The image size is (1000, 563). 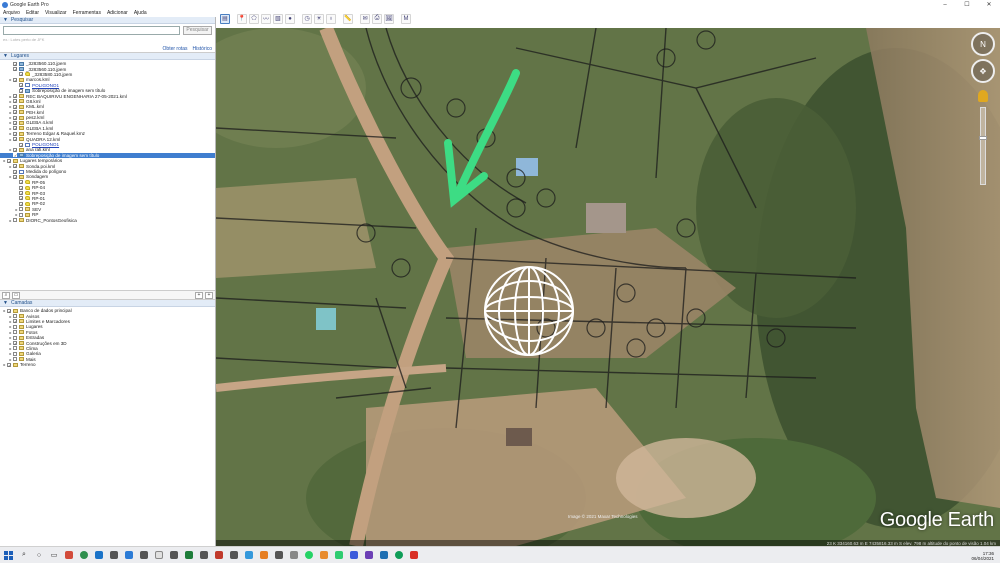 What do you see at coordinates (140, 13) in the screenshot?
I see `menu-ajuda: Ajuda` at bounding box center [140, 13].